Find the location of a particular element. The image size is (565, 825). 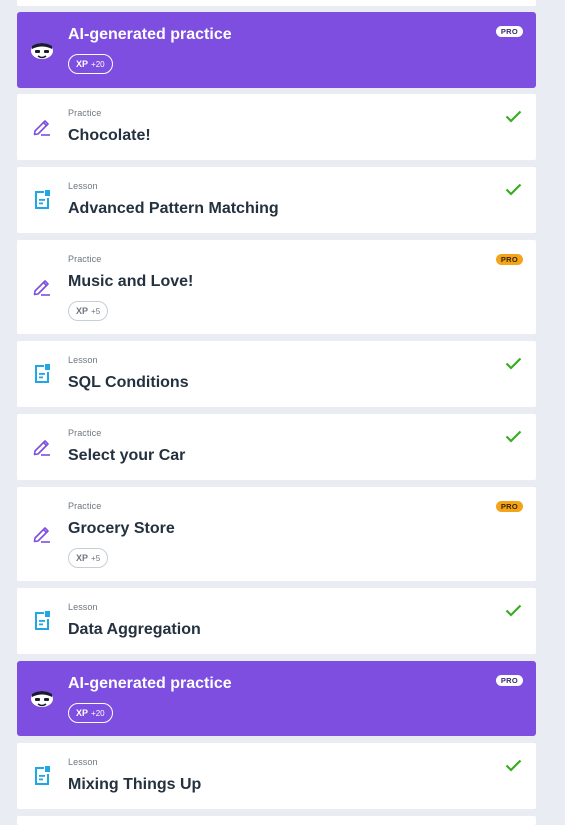

practice-card: Practice Grocery Store XP +5 PRO is located at coordinates (276, 534).